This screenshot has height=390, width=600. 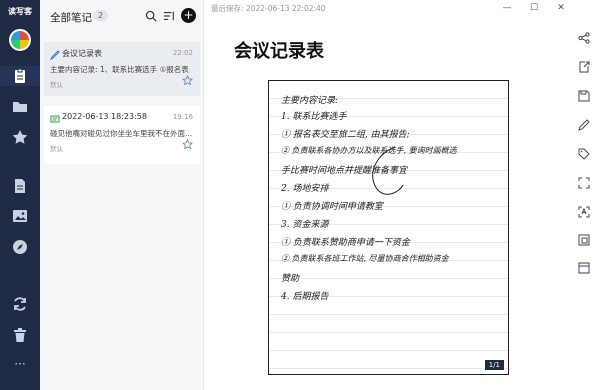 I want to click on crop-icon, so click(x=584, y=240).